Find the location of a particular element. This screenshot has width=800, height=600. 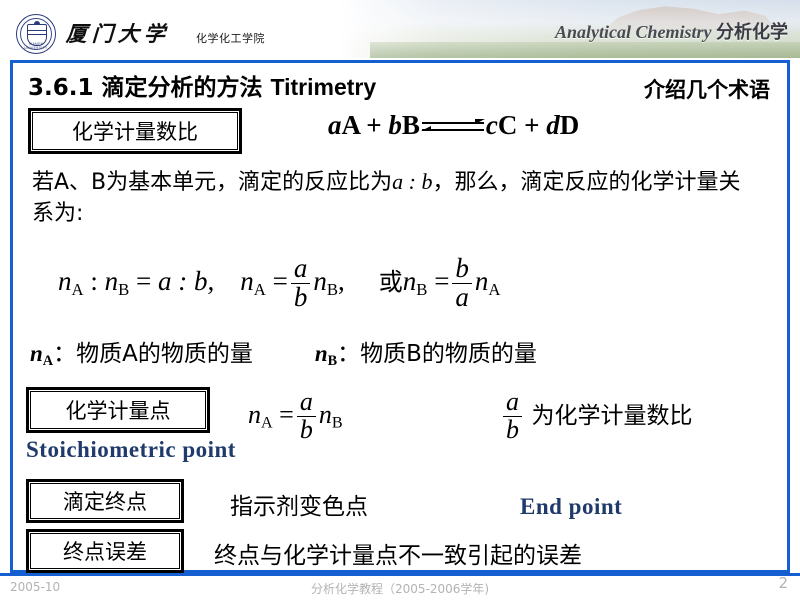

nB-symbol-2: n is located at coordinates (320, 281).